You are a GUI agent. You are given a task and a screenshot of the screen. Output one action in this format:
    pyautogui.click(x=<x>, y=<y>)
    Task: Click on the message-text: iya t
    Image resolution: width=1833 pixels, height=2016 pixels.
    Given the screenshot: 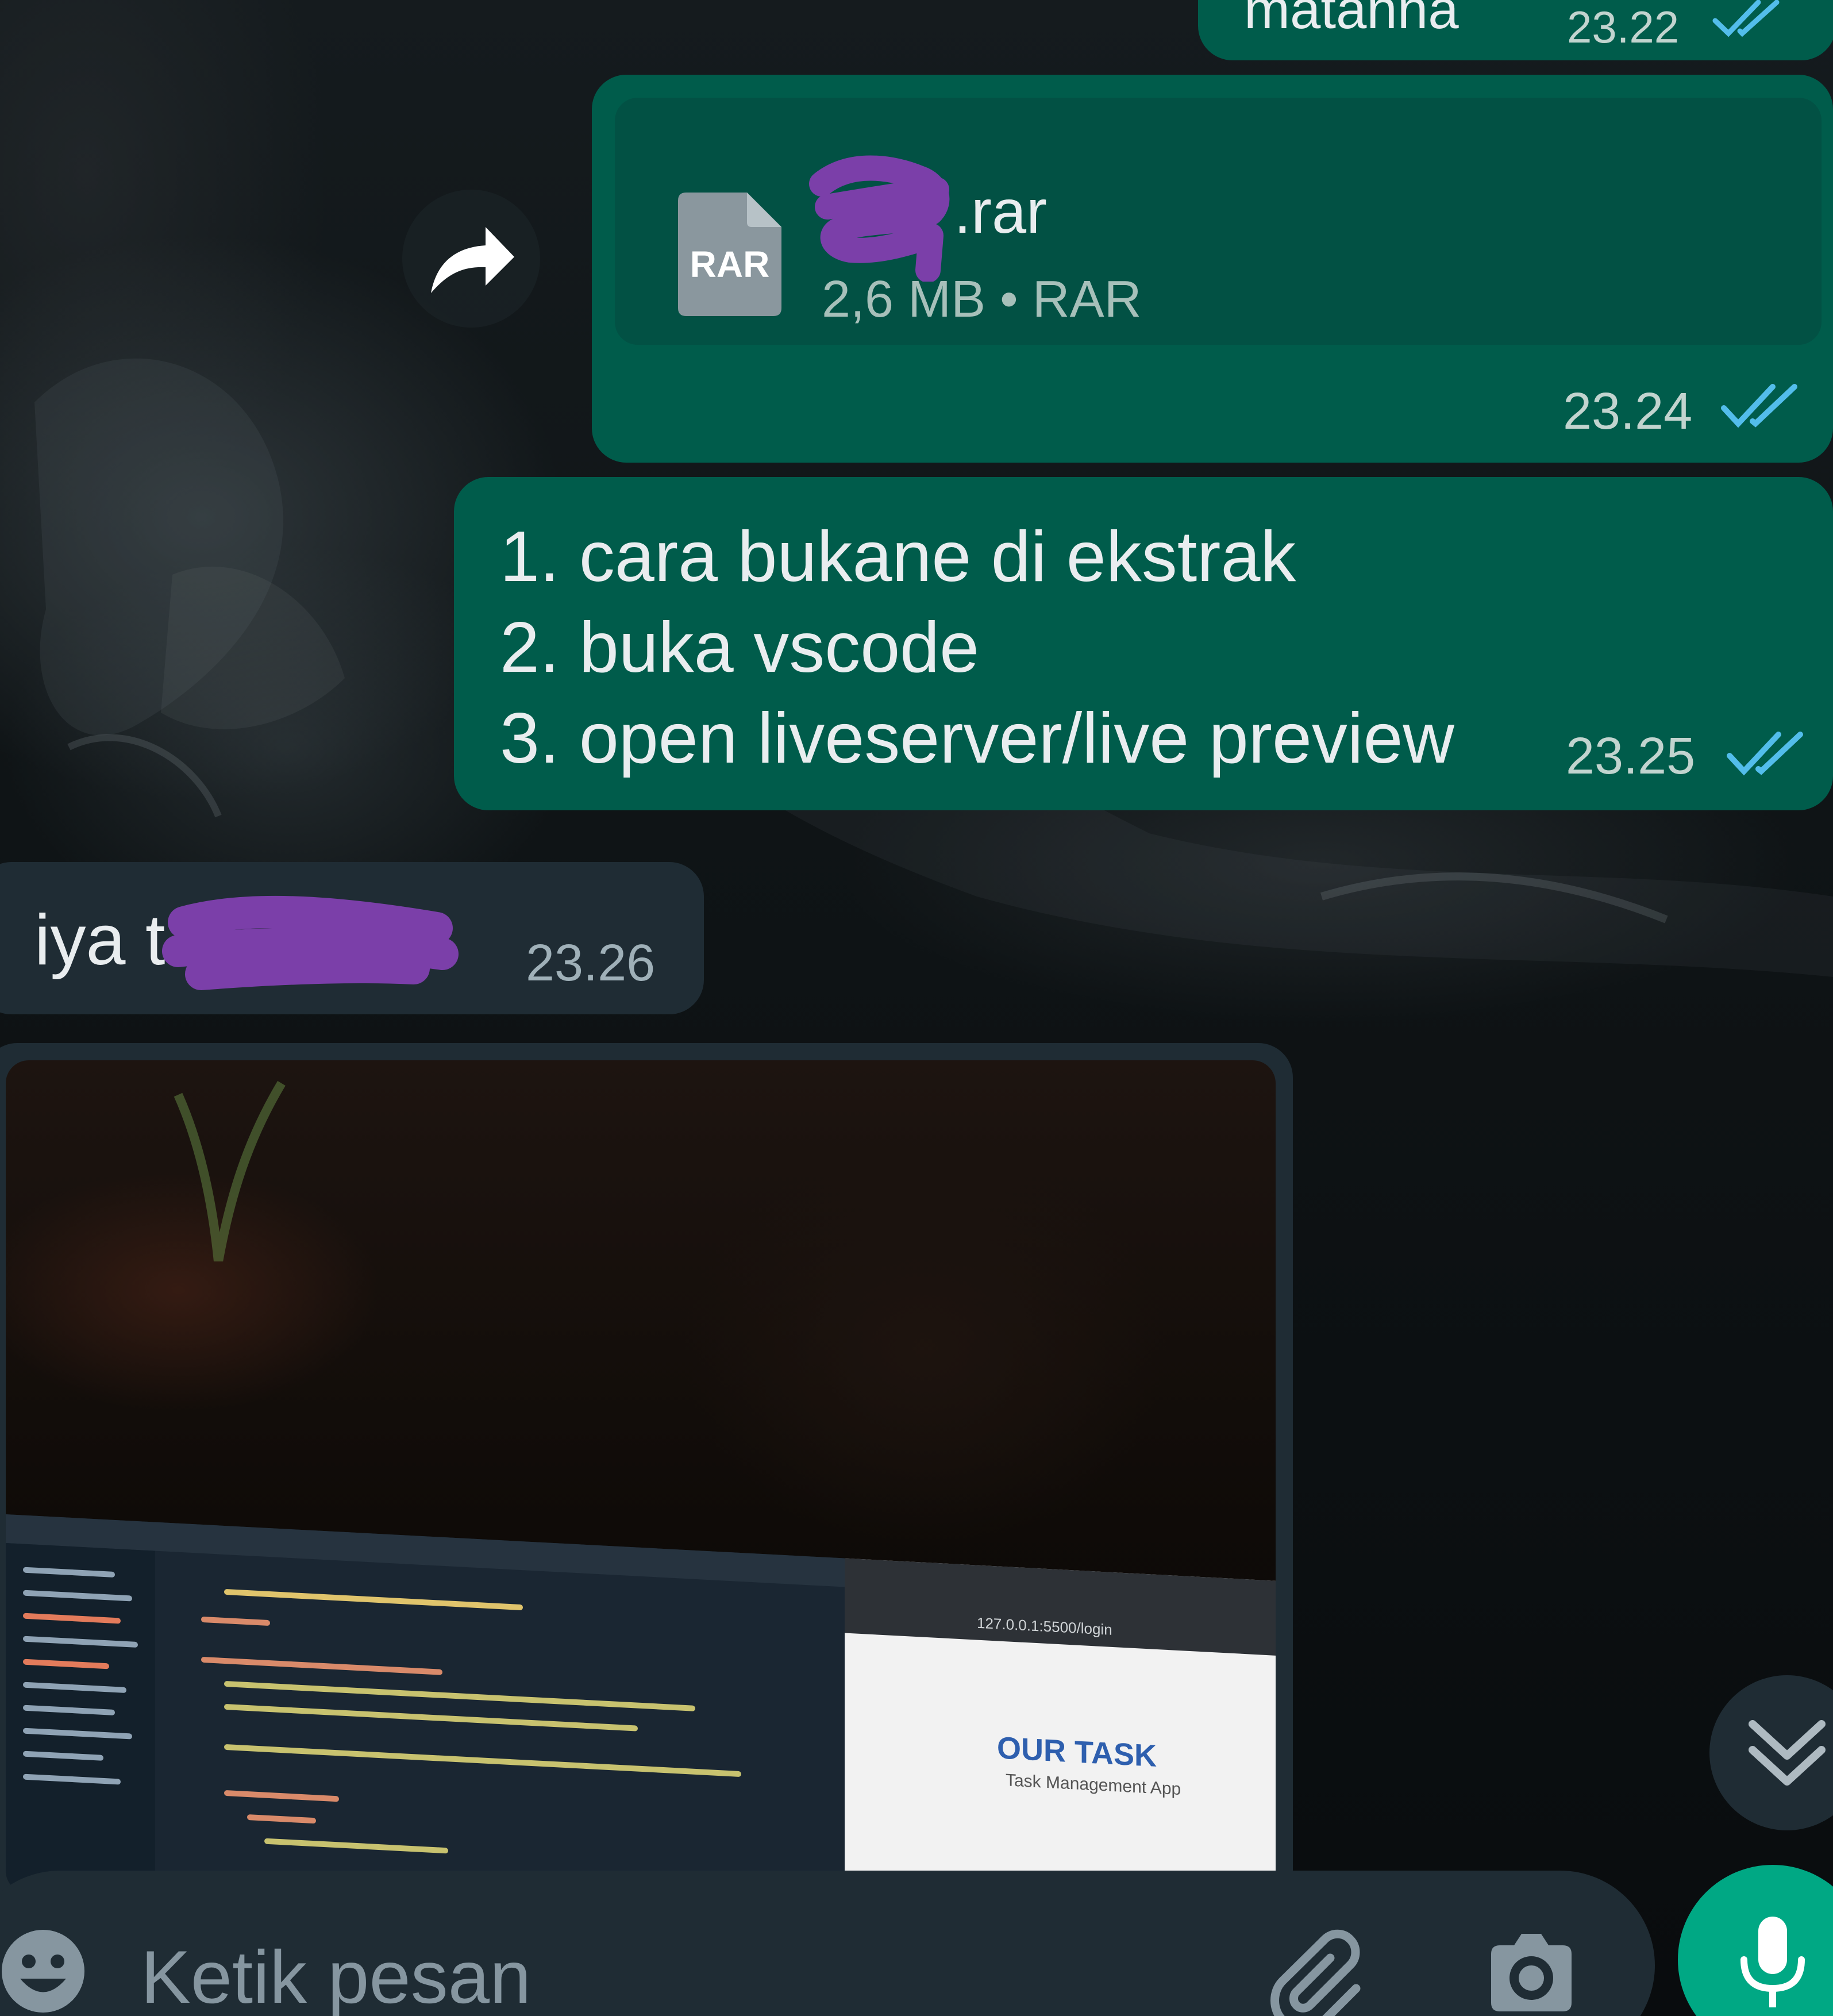 What is the action you would take?
    pyautogui.click(x=99, y=941)
    